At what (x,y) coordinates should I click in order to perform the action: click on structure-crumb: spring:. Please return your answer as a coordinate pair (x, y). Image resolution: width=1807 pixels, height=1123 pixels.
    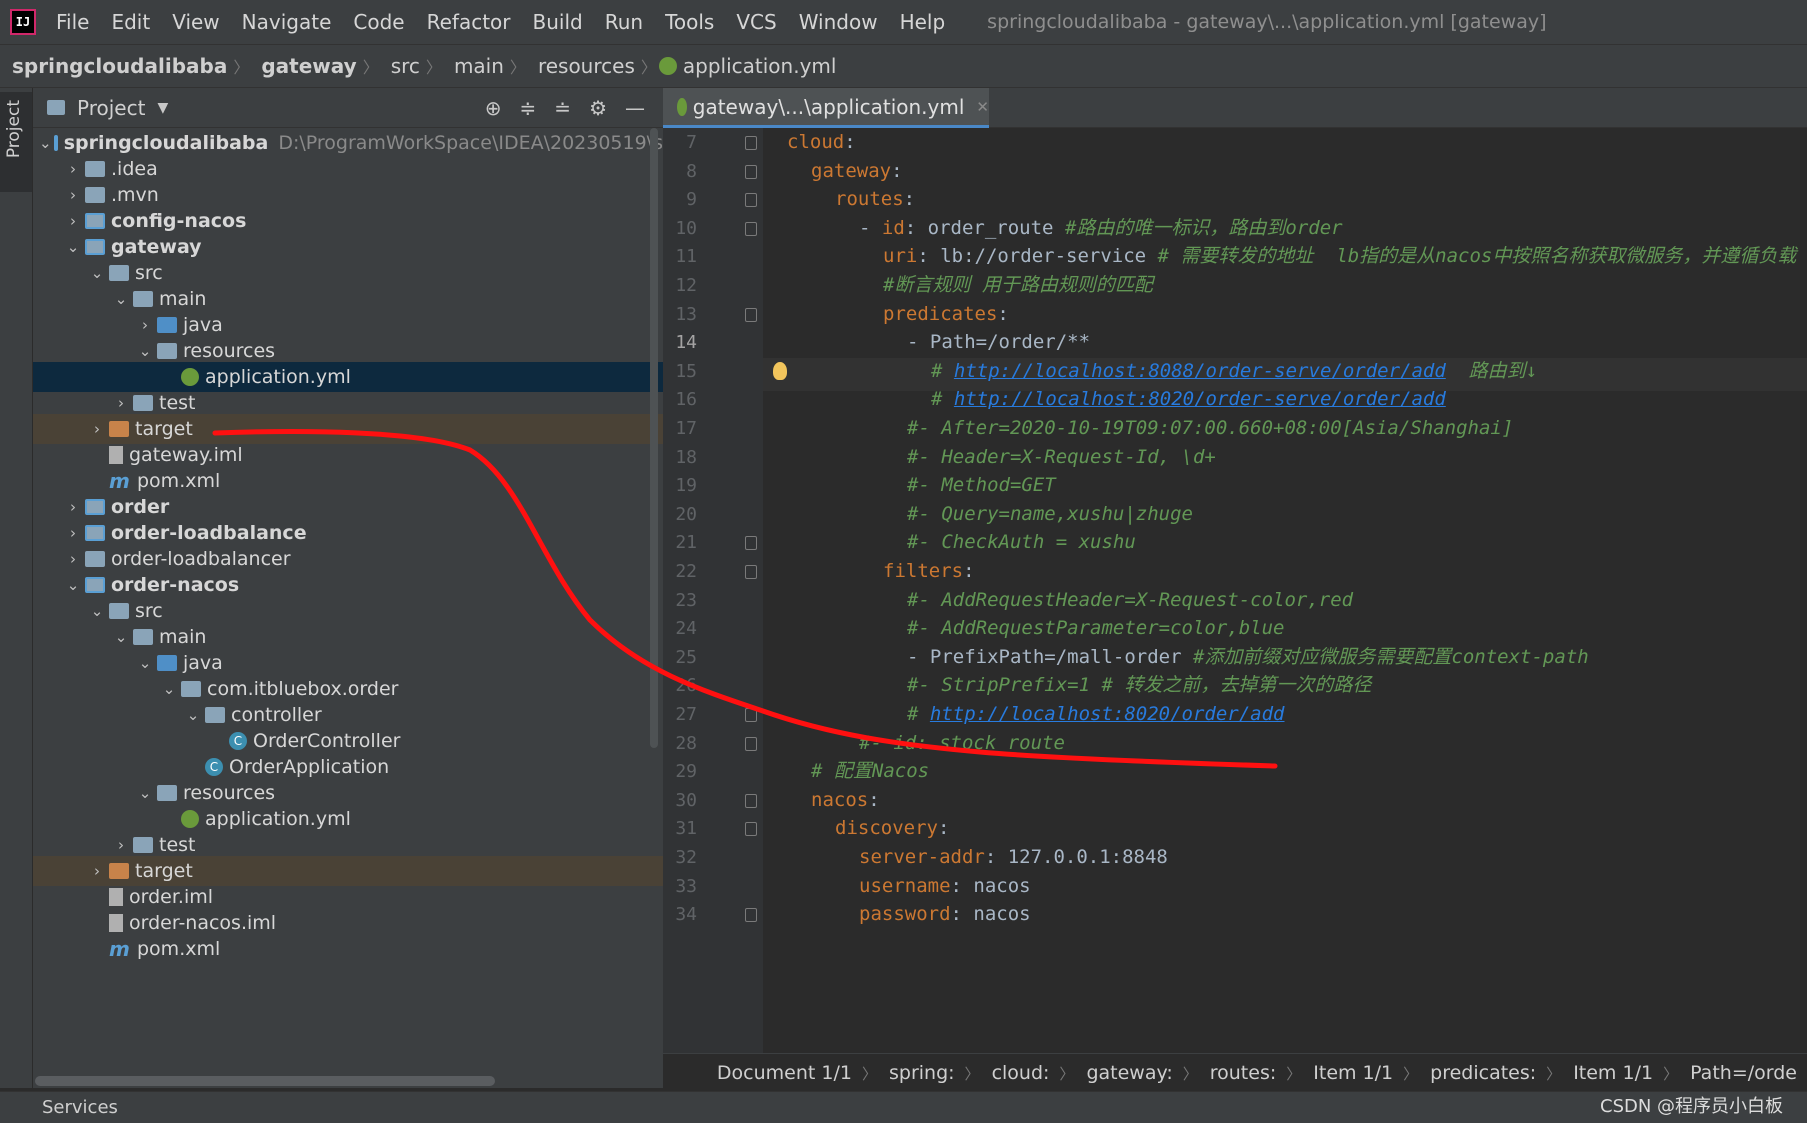
    Looking at the image, I should click on (927, 1073).